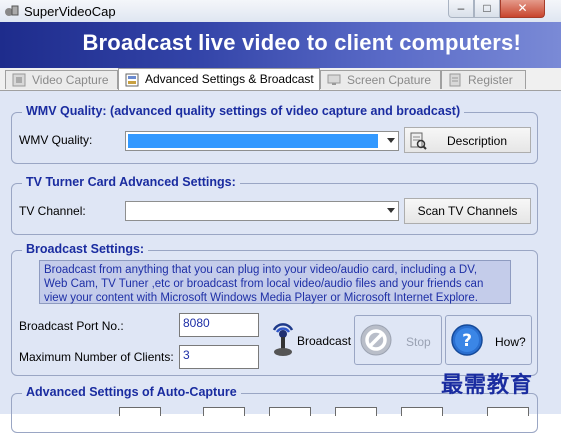  What do you see at coordinates (229, 79) in the screenshot?
I see `tab-label: Advanced Settings & Broadcast` at bounding box center [229, 79].